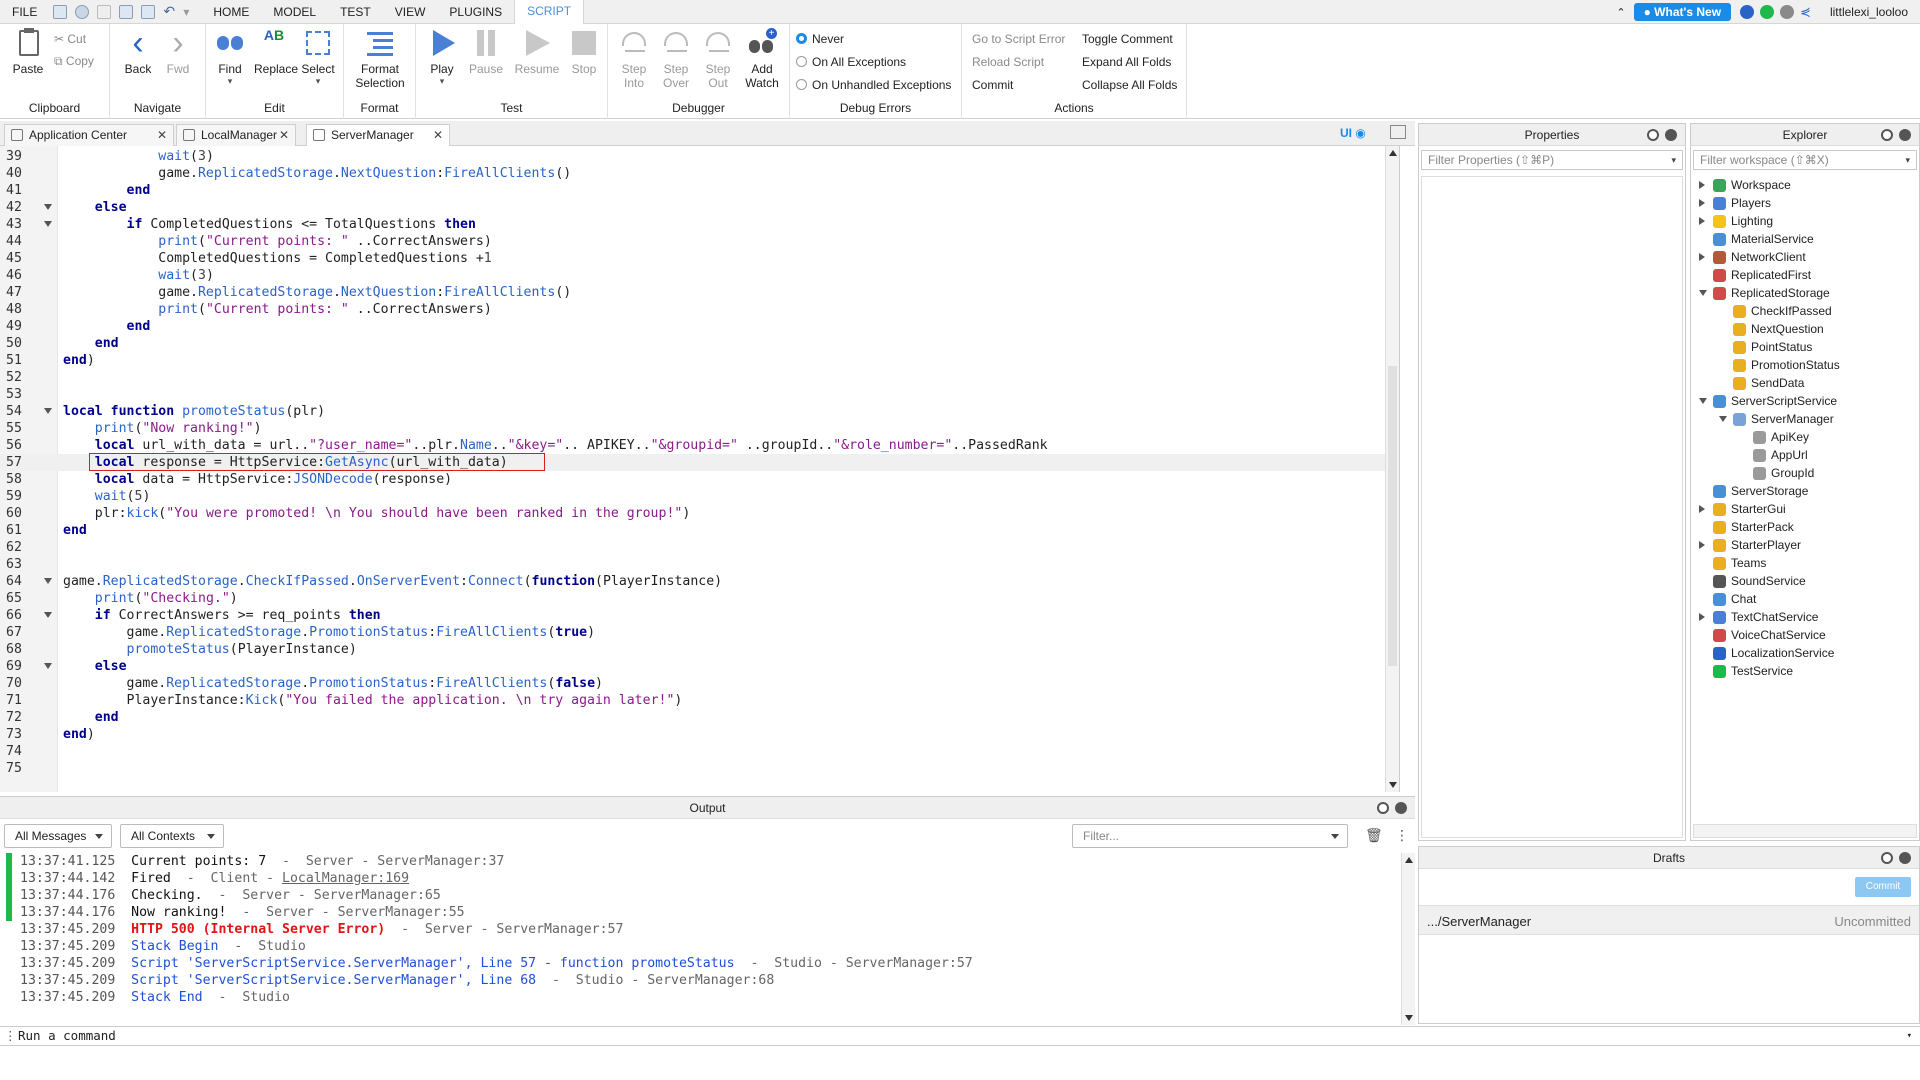 The image size is (1920, 1080). Describe the element at coordinates (170, 11) in the screenshot. I see `undo-icon: ↶` at that location.